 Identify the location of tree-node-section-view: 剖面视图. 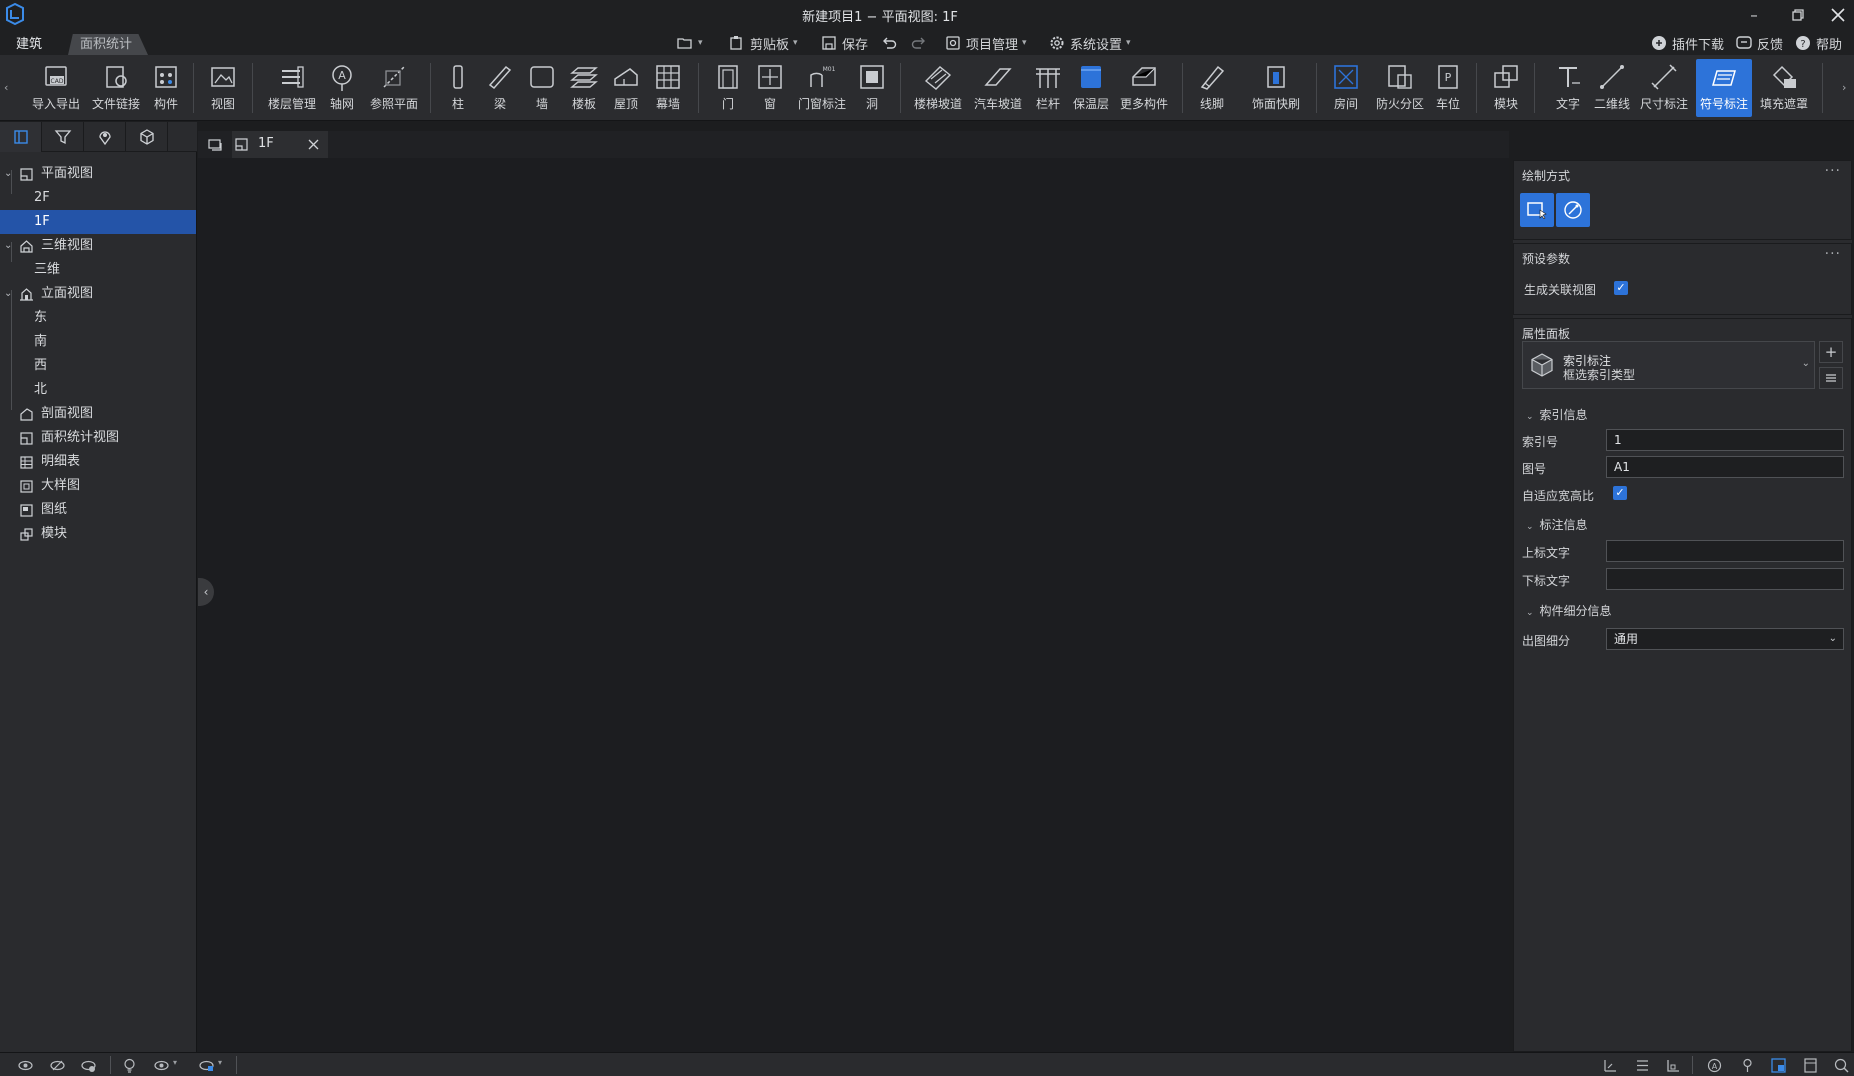
(98, 414).